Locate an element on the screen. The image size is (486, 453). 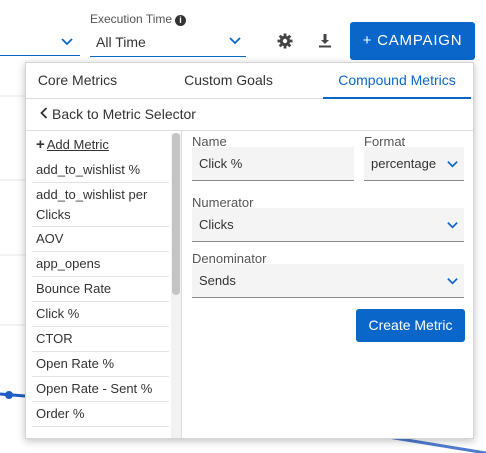
execution-time-value: All Time is located at coordinates (121, 42).